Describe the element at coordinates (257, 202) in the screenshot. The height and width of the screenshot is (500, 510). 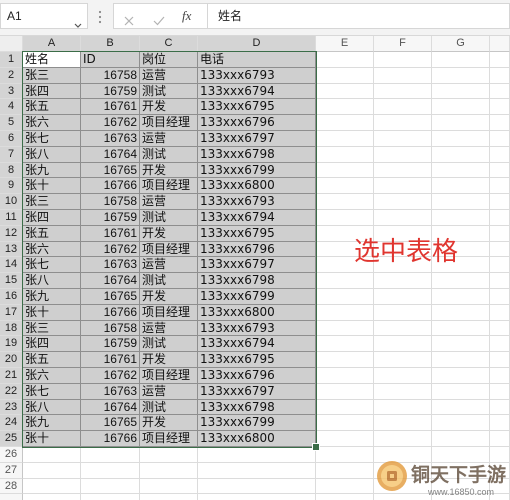
I see `cell: 133xxx6793` at that location.